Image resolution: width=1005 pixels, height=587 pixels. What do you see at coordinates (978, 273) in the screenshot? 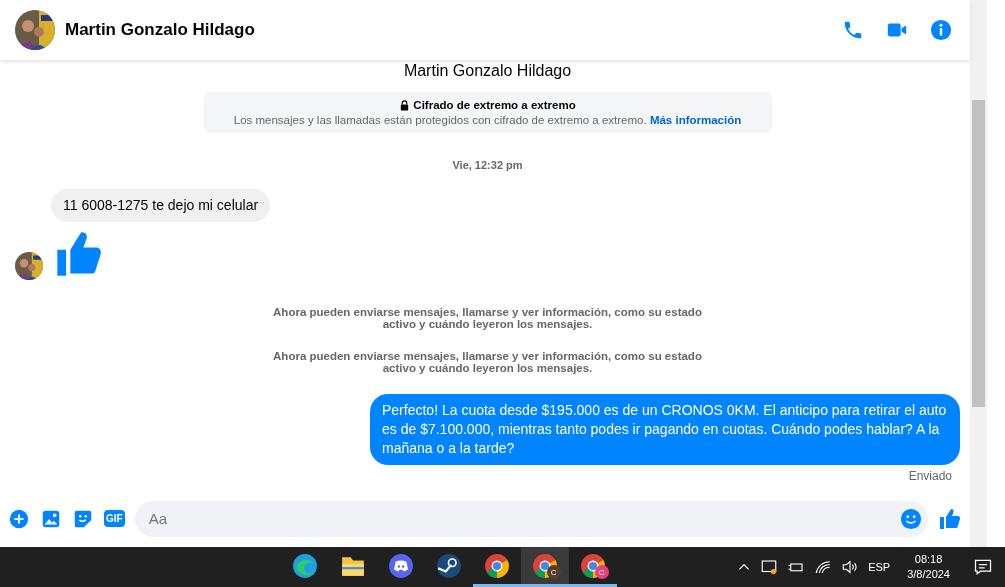
I see `scrollbar` at bounding box center [978, 273].